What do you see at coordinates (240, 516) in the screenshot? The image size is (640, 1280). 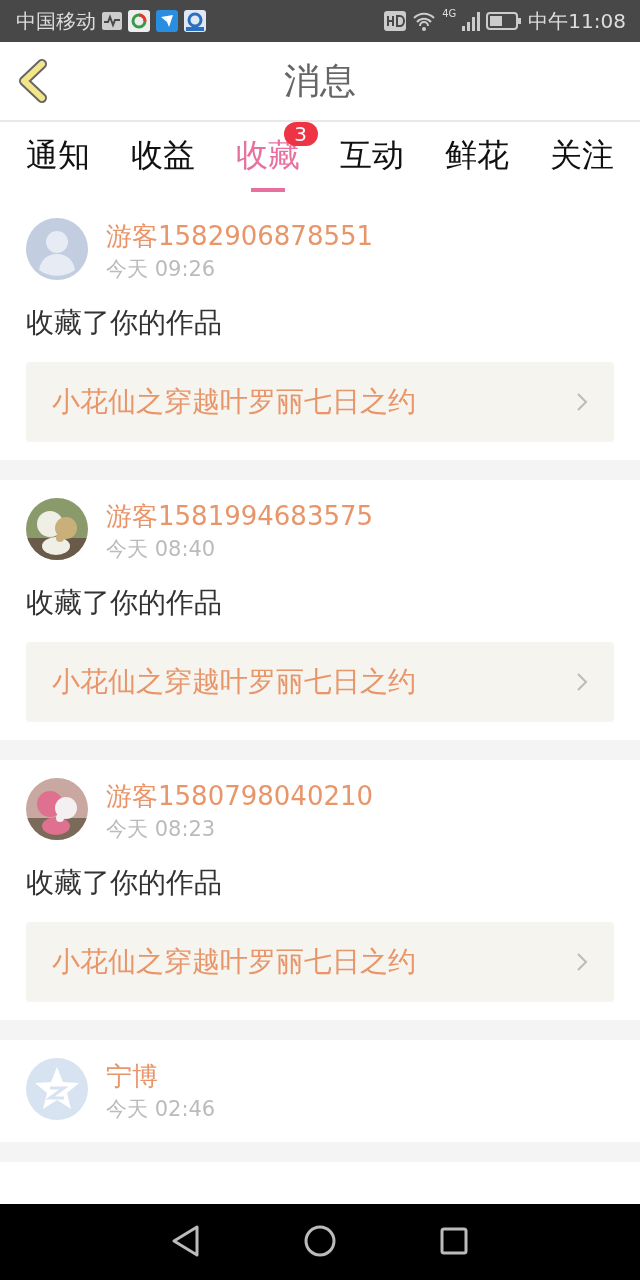 I see `user-name: 游客1581994683575` at bounding box center [240, 516].